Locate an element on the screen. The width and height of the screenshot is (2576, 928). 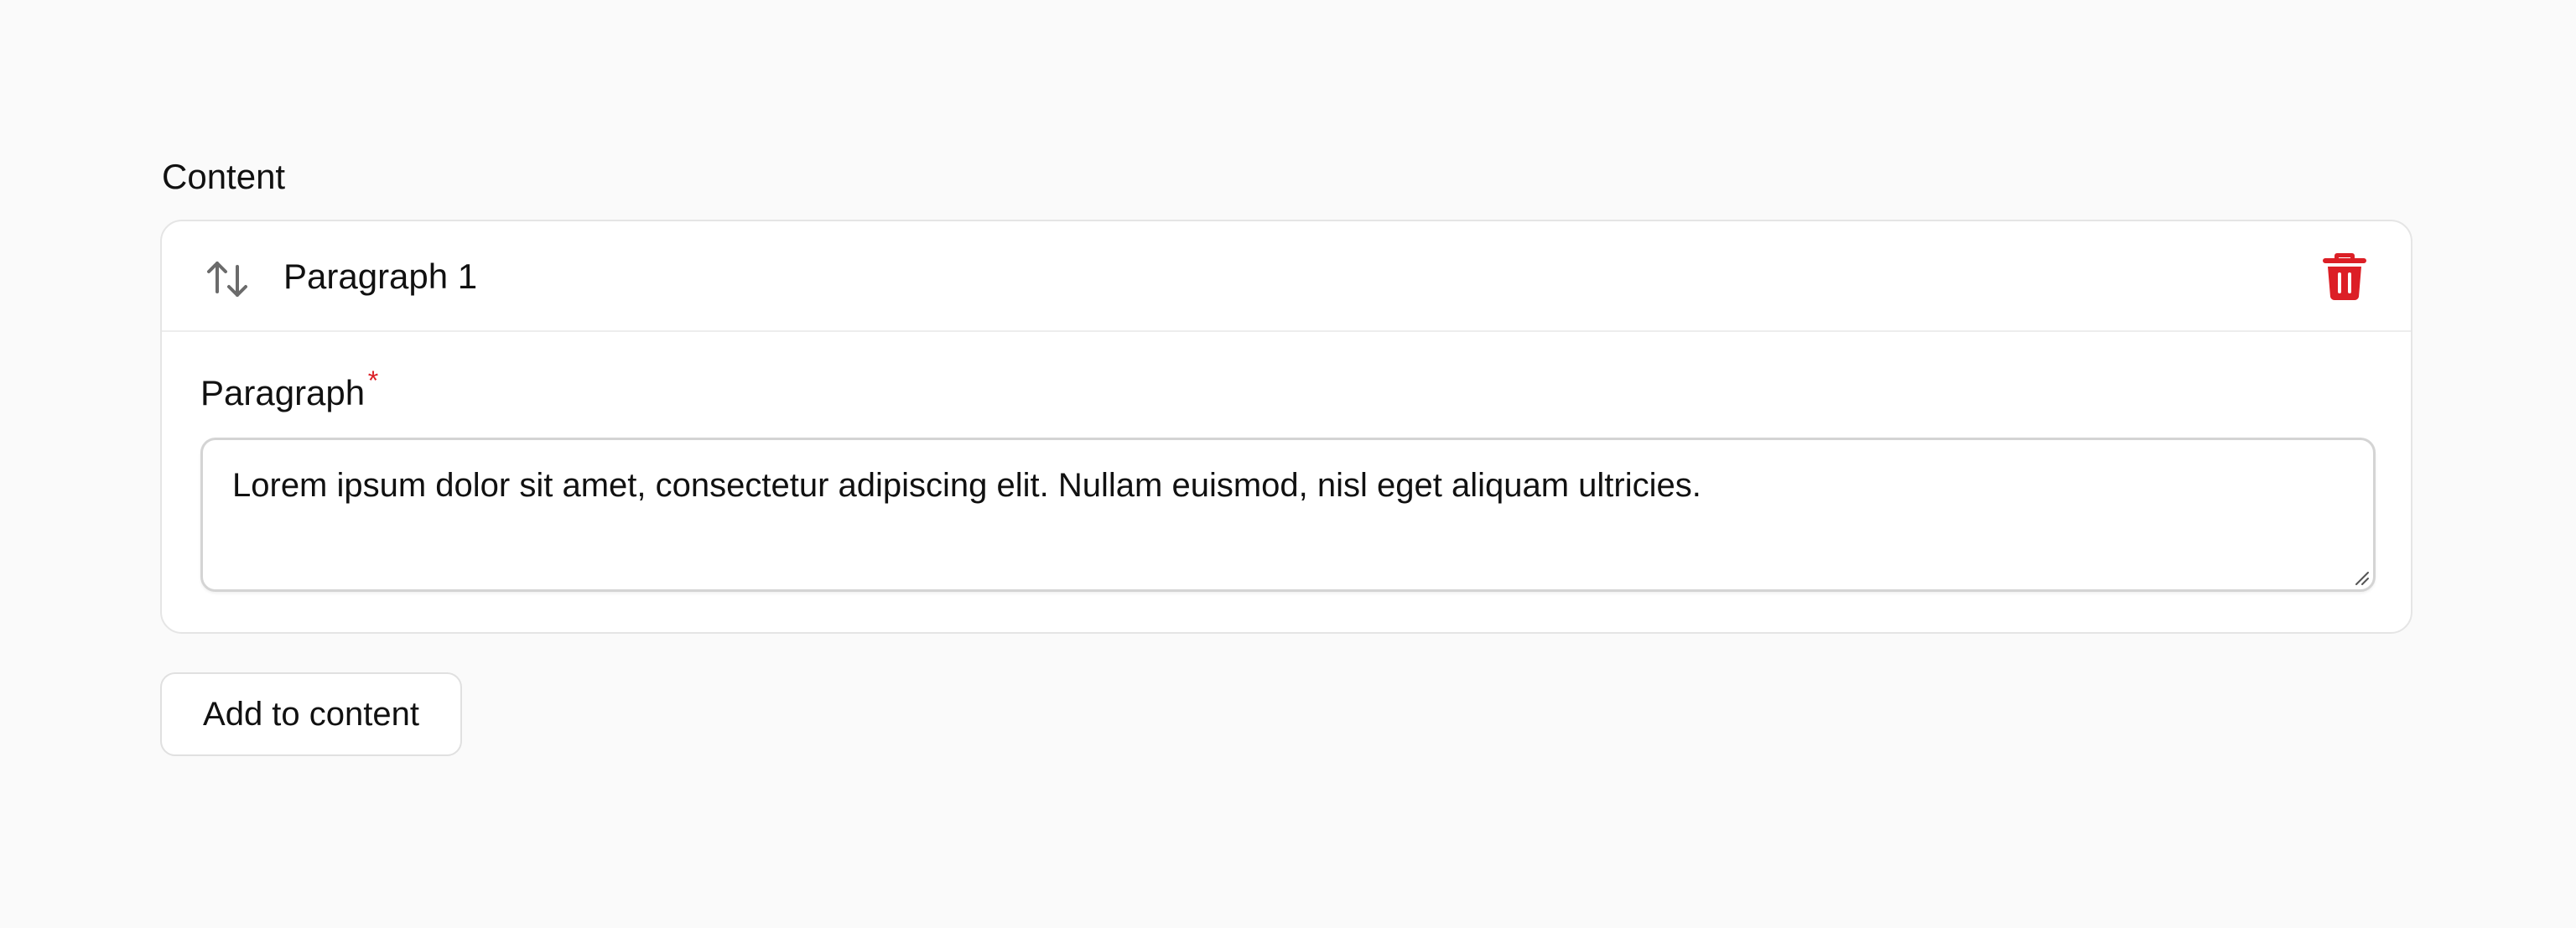
paragraph-label-text: Paragraph is located at coordinates (283, 392).